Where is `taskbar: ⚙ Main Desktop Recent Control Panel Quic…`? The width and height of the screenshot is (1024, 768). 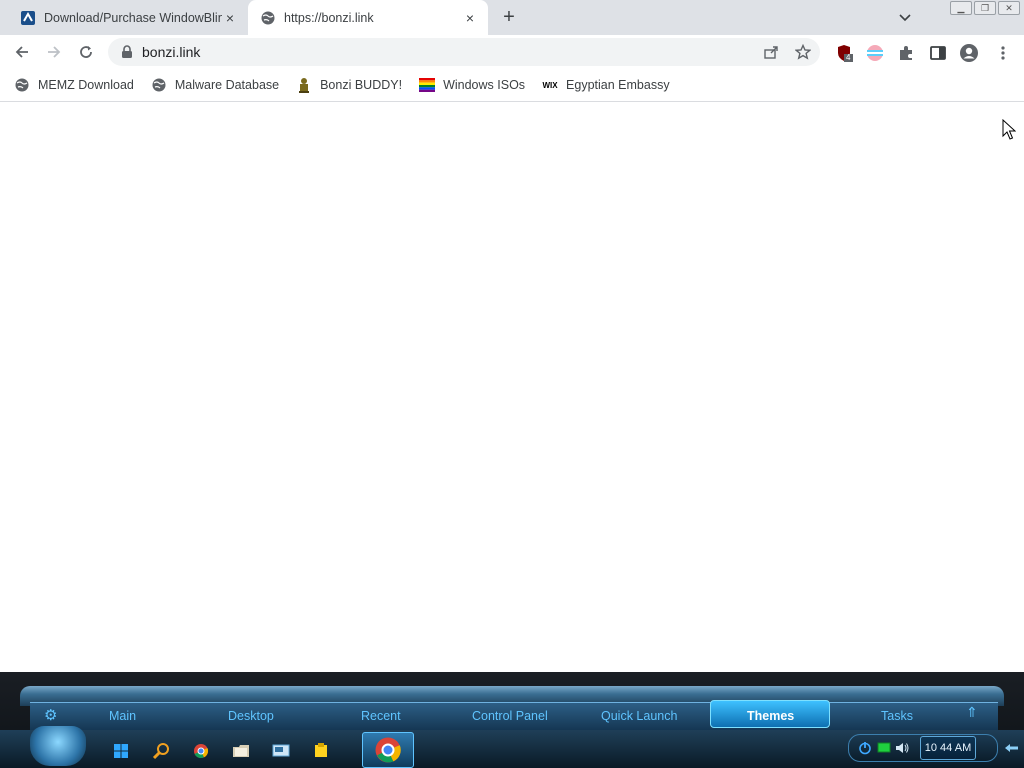
taskbar: ⚙ Main Desktop Recent Control Panel Quic… is located at coordinates (512, 720).